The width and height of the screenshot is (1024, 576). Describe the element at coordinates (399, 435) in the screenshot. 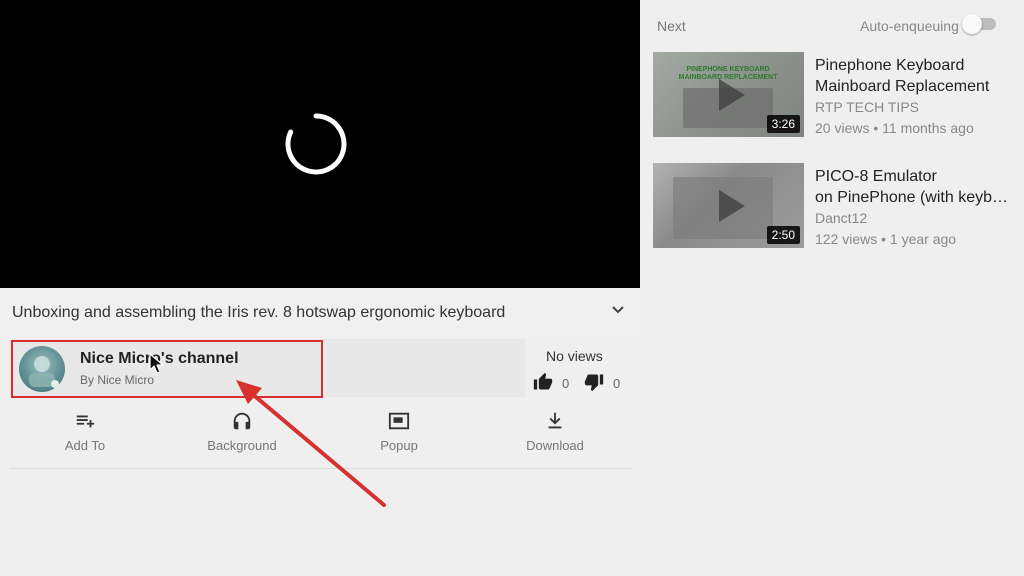

I see `popup-button: Popup` at that location.